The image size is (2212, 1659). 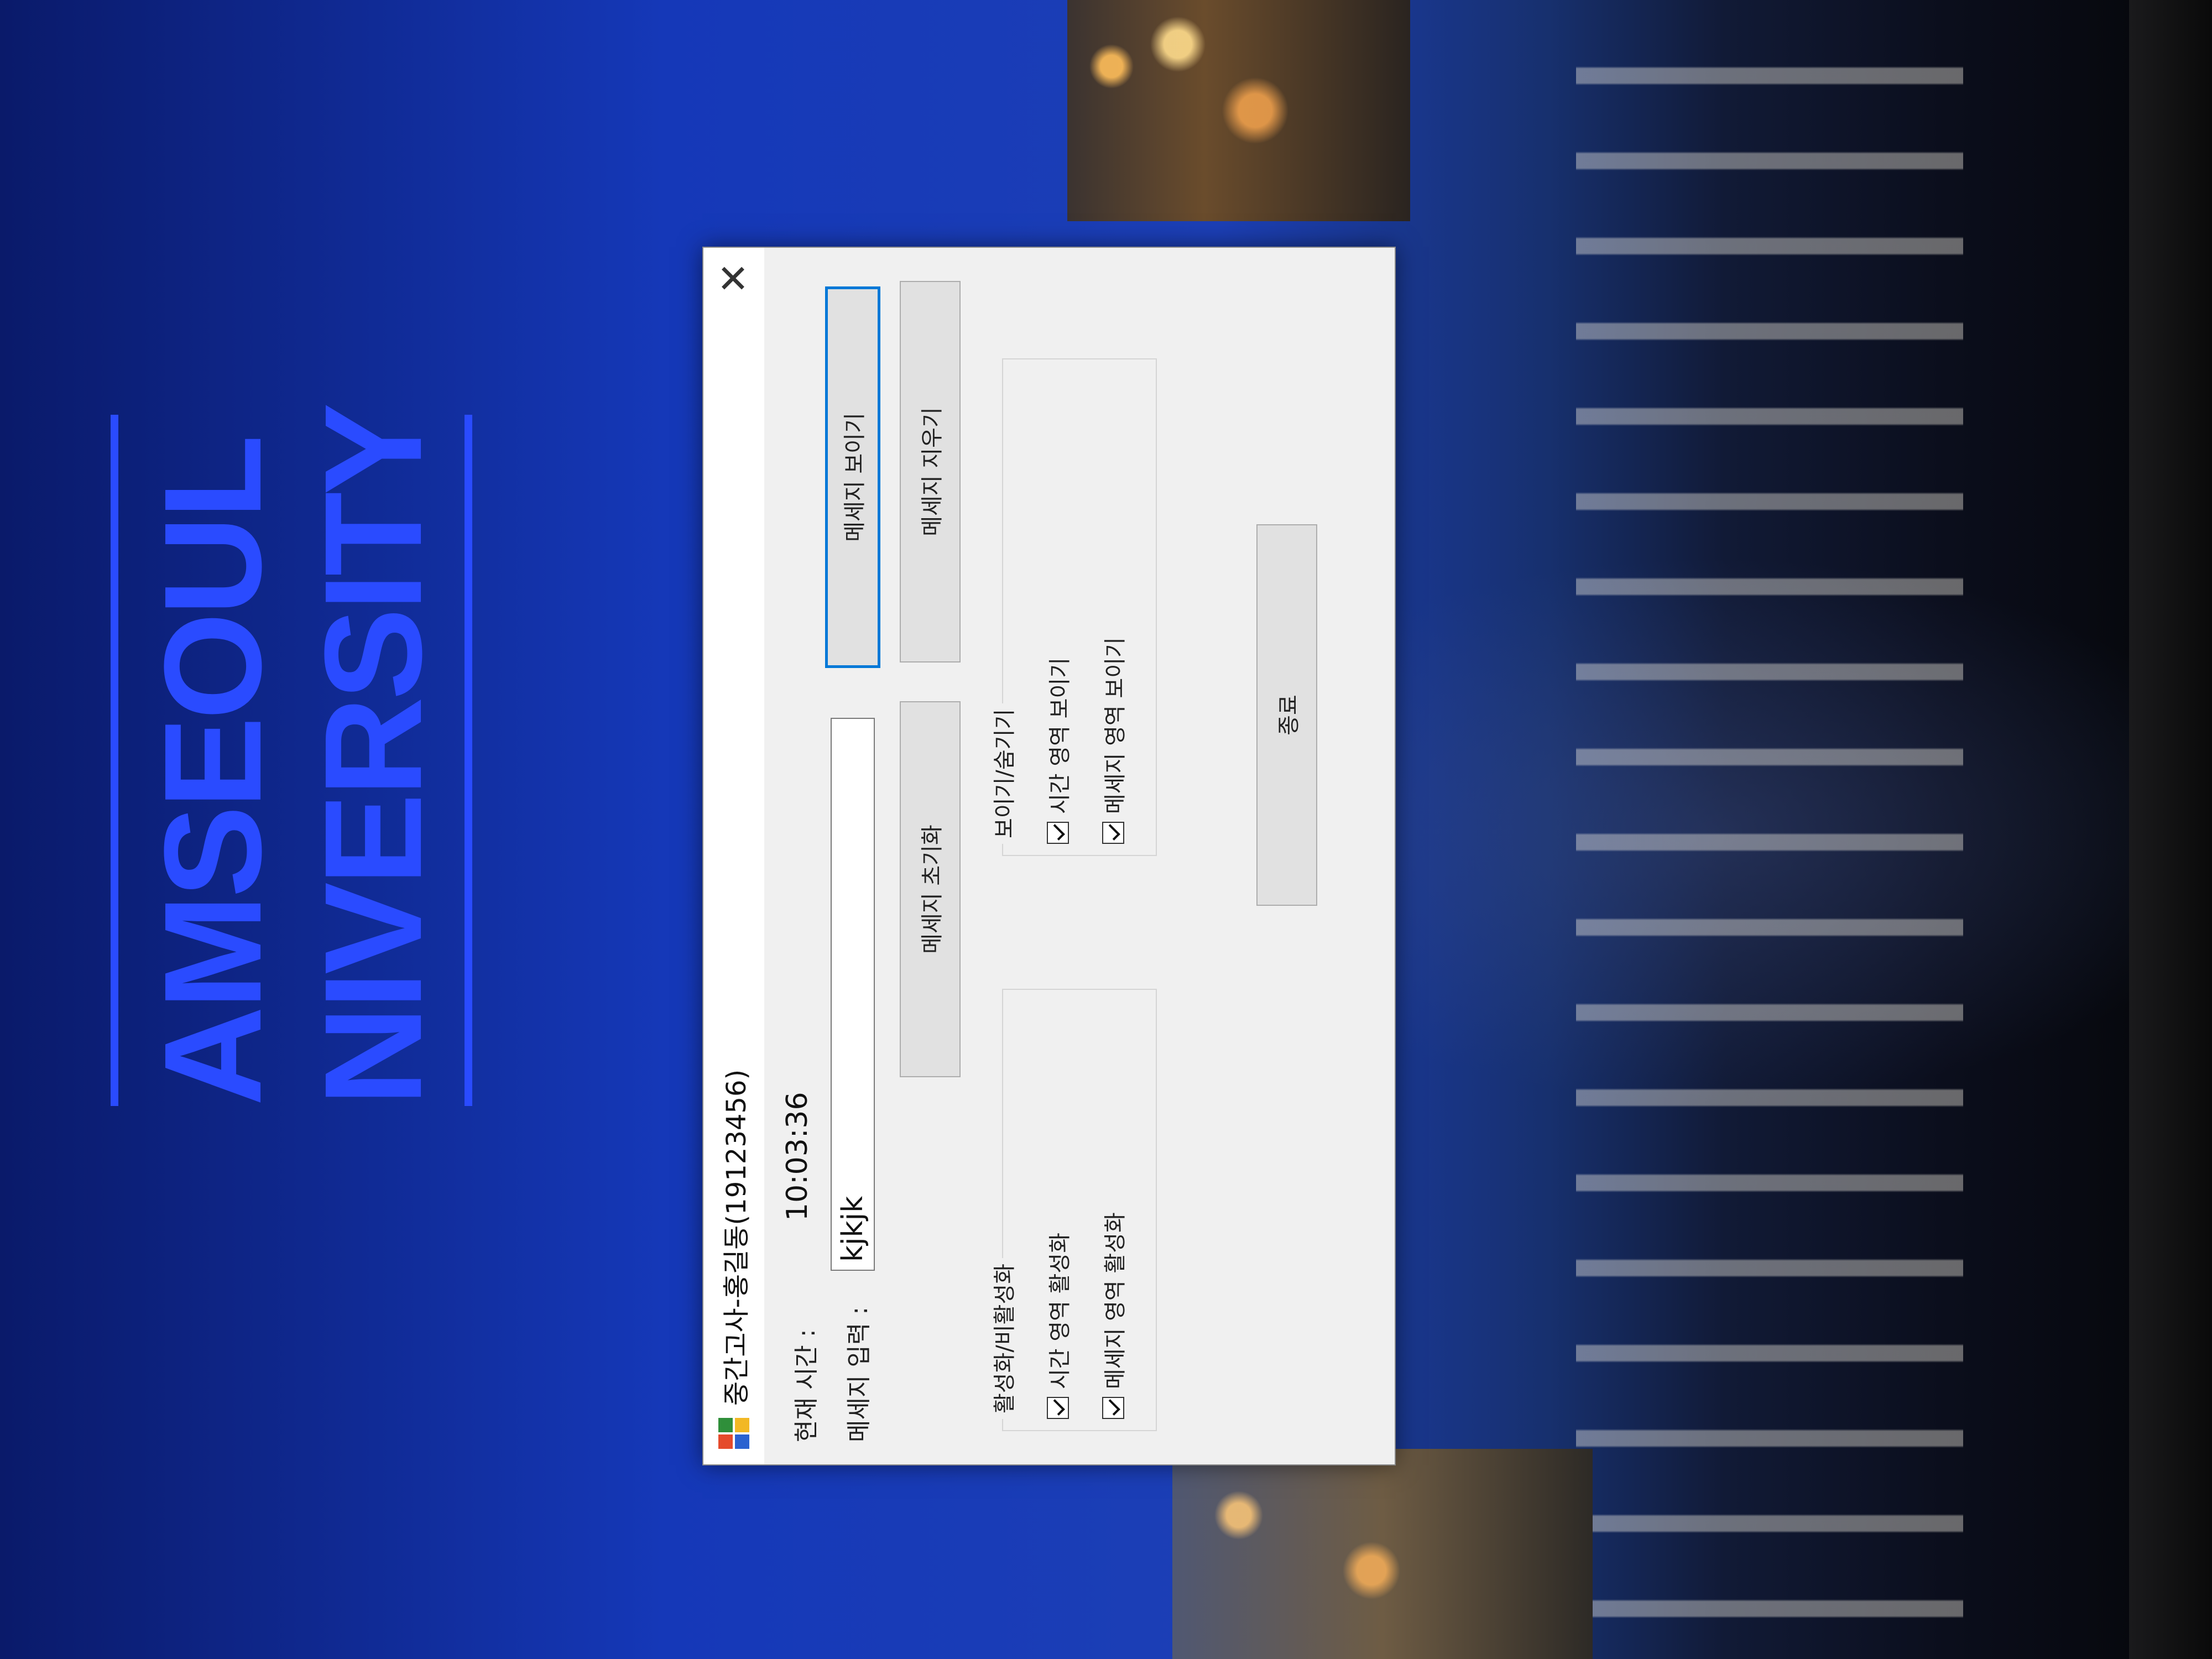 I want to click on monitor-bezel, so click(x=2171, y=830).